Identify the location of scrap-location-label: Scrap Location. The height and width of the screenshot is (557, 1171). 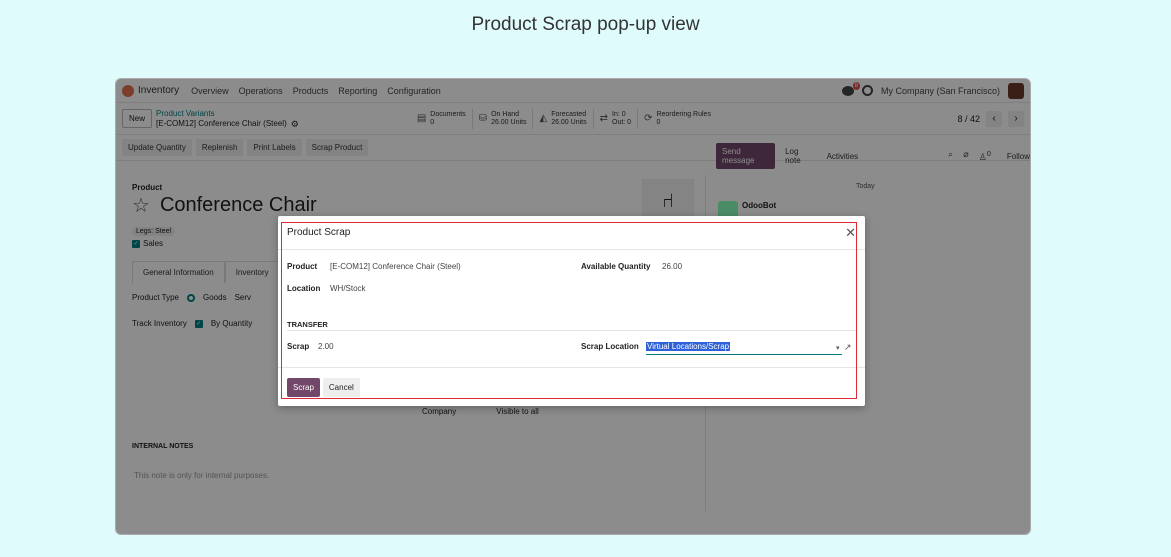
(610, 346).